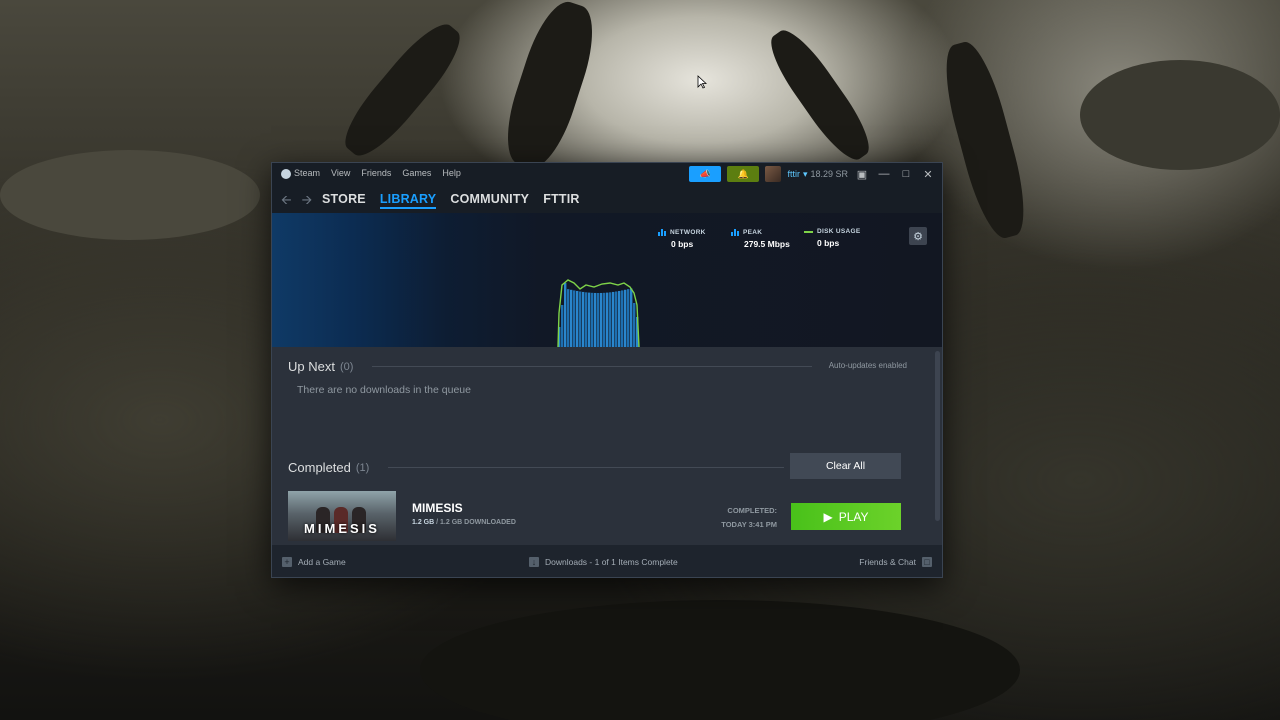 The width and height of the screenshot is (1280, 720). Describe the element at coordinates (749, 517) in the screenshot. I see `completion-status: COMPLETED: TODAY 3:41 PM` at that location.